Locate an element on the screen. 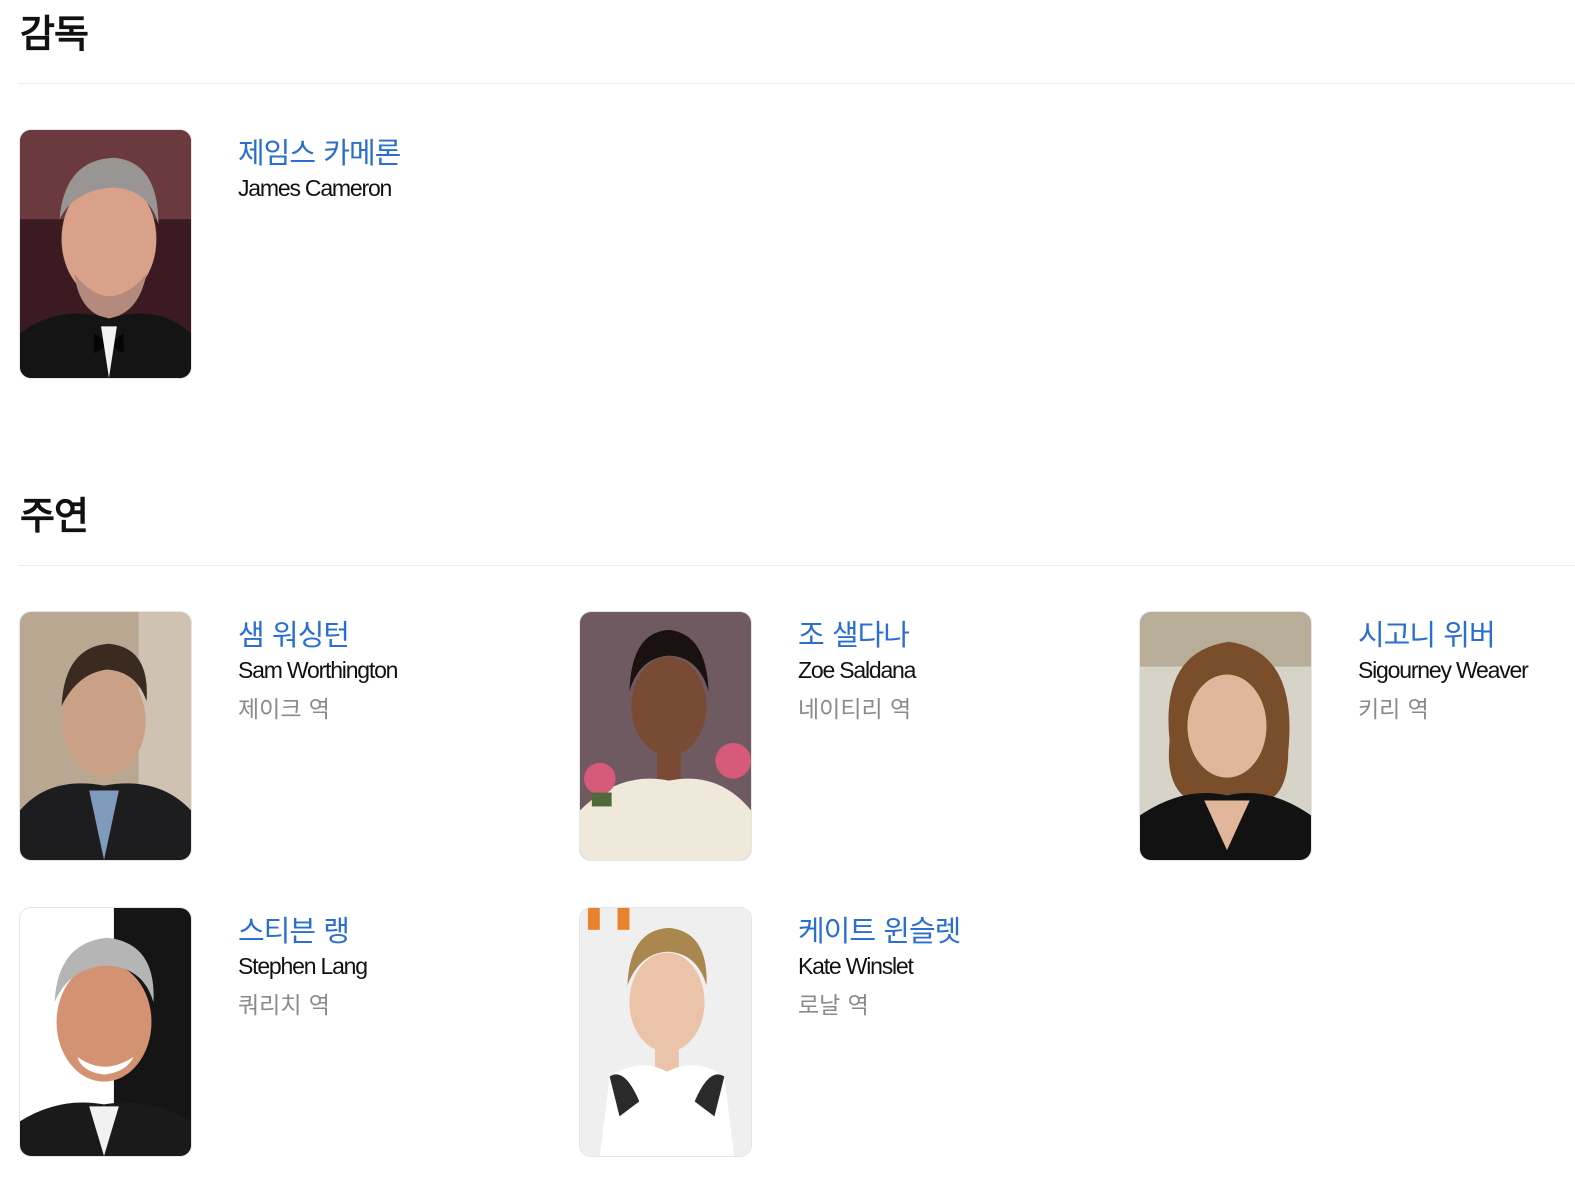 The height and width of the screenshot is (1184, 1575). cast-role: 네이티리 역 is located at coordinates (855, 710).